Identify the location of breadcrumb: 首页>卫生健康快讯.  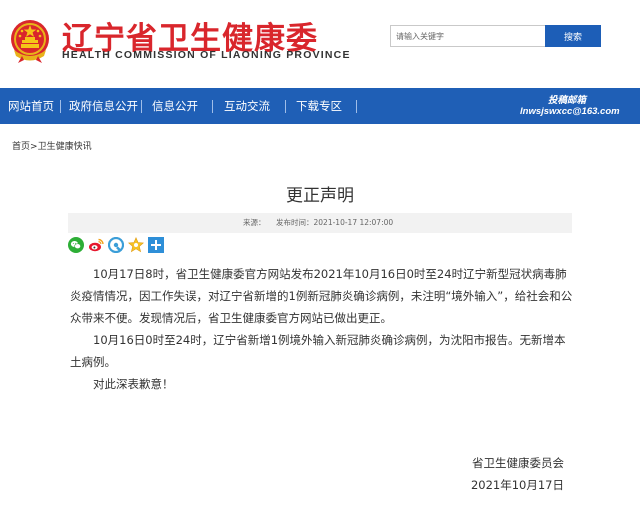
(52, 145).